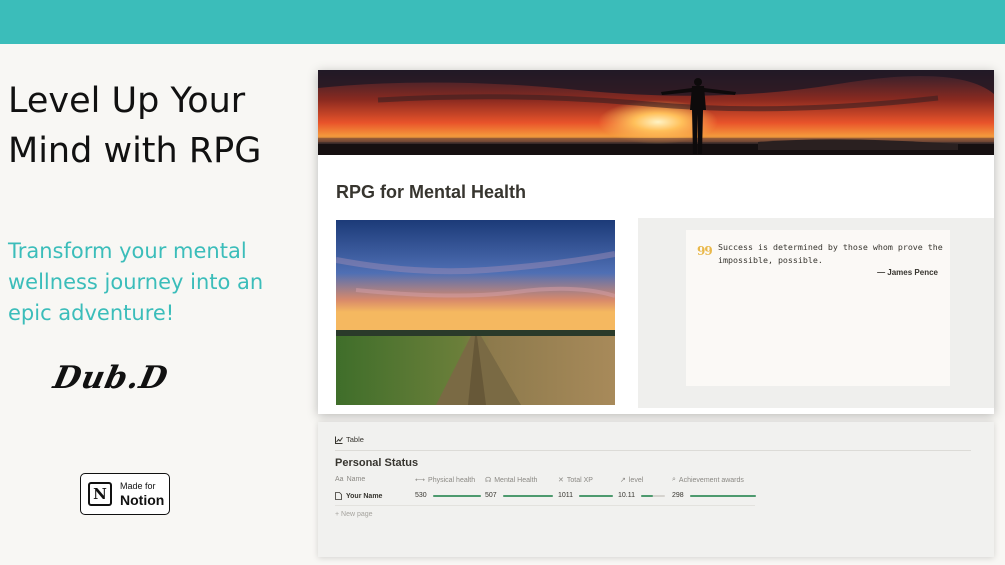 This screenshot has height=565, width=1005. I want to click on brain-icon: ☊, so click(488, 480).